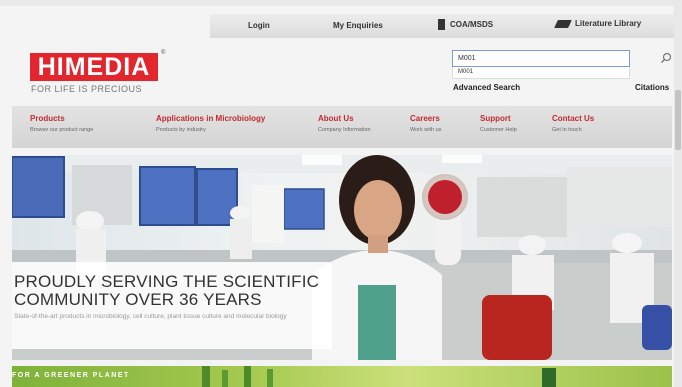  What do you see at coordinates (336, 118) in the screenshot?
I see `nav-title: About Us` at bounding box center [336, 118].